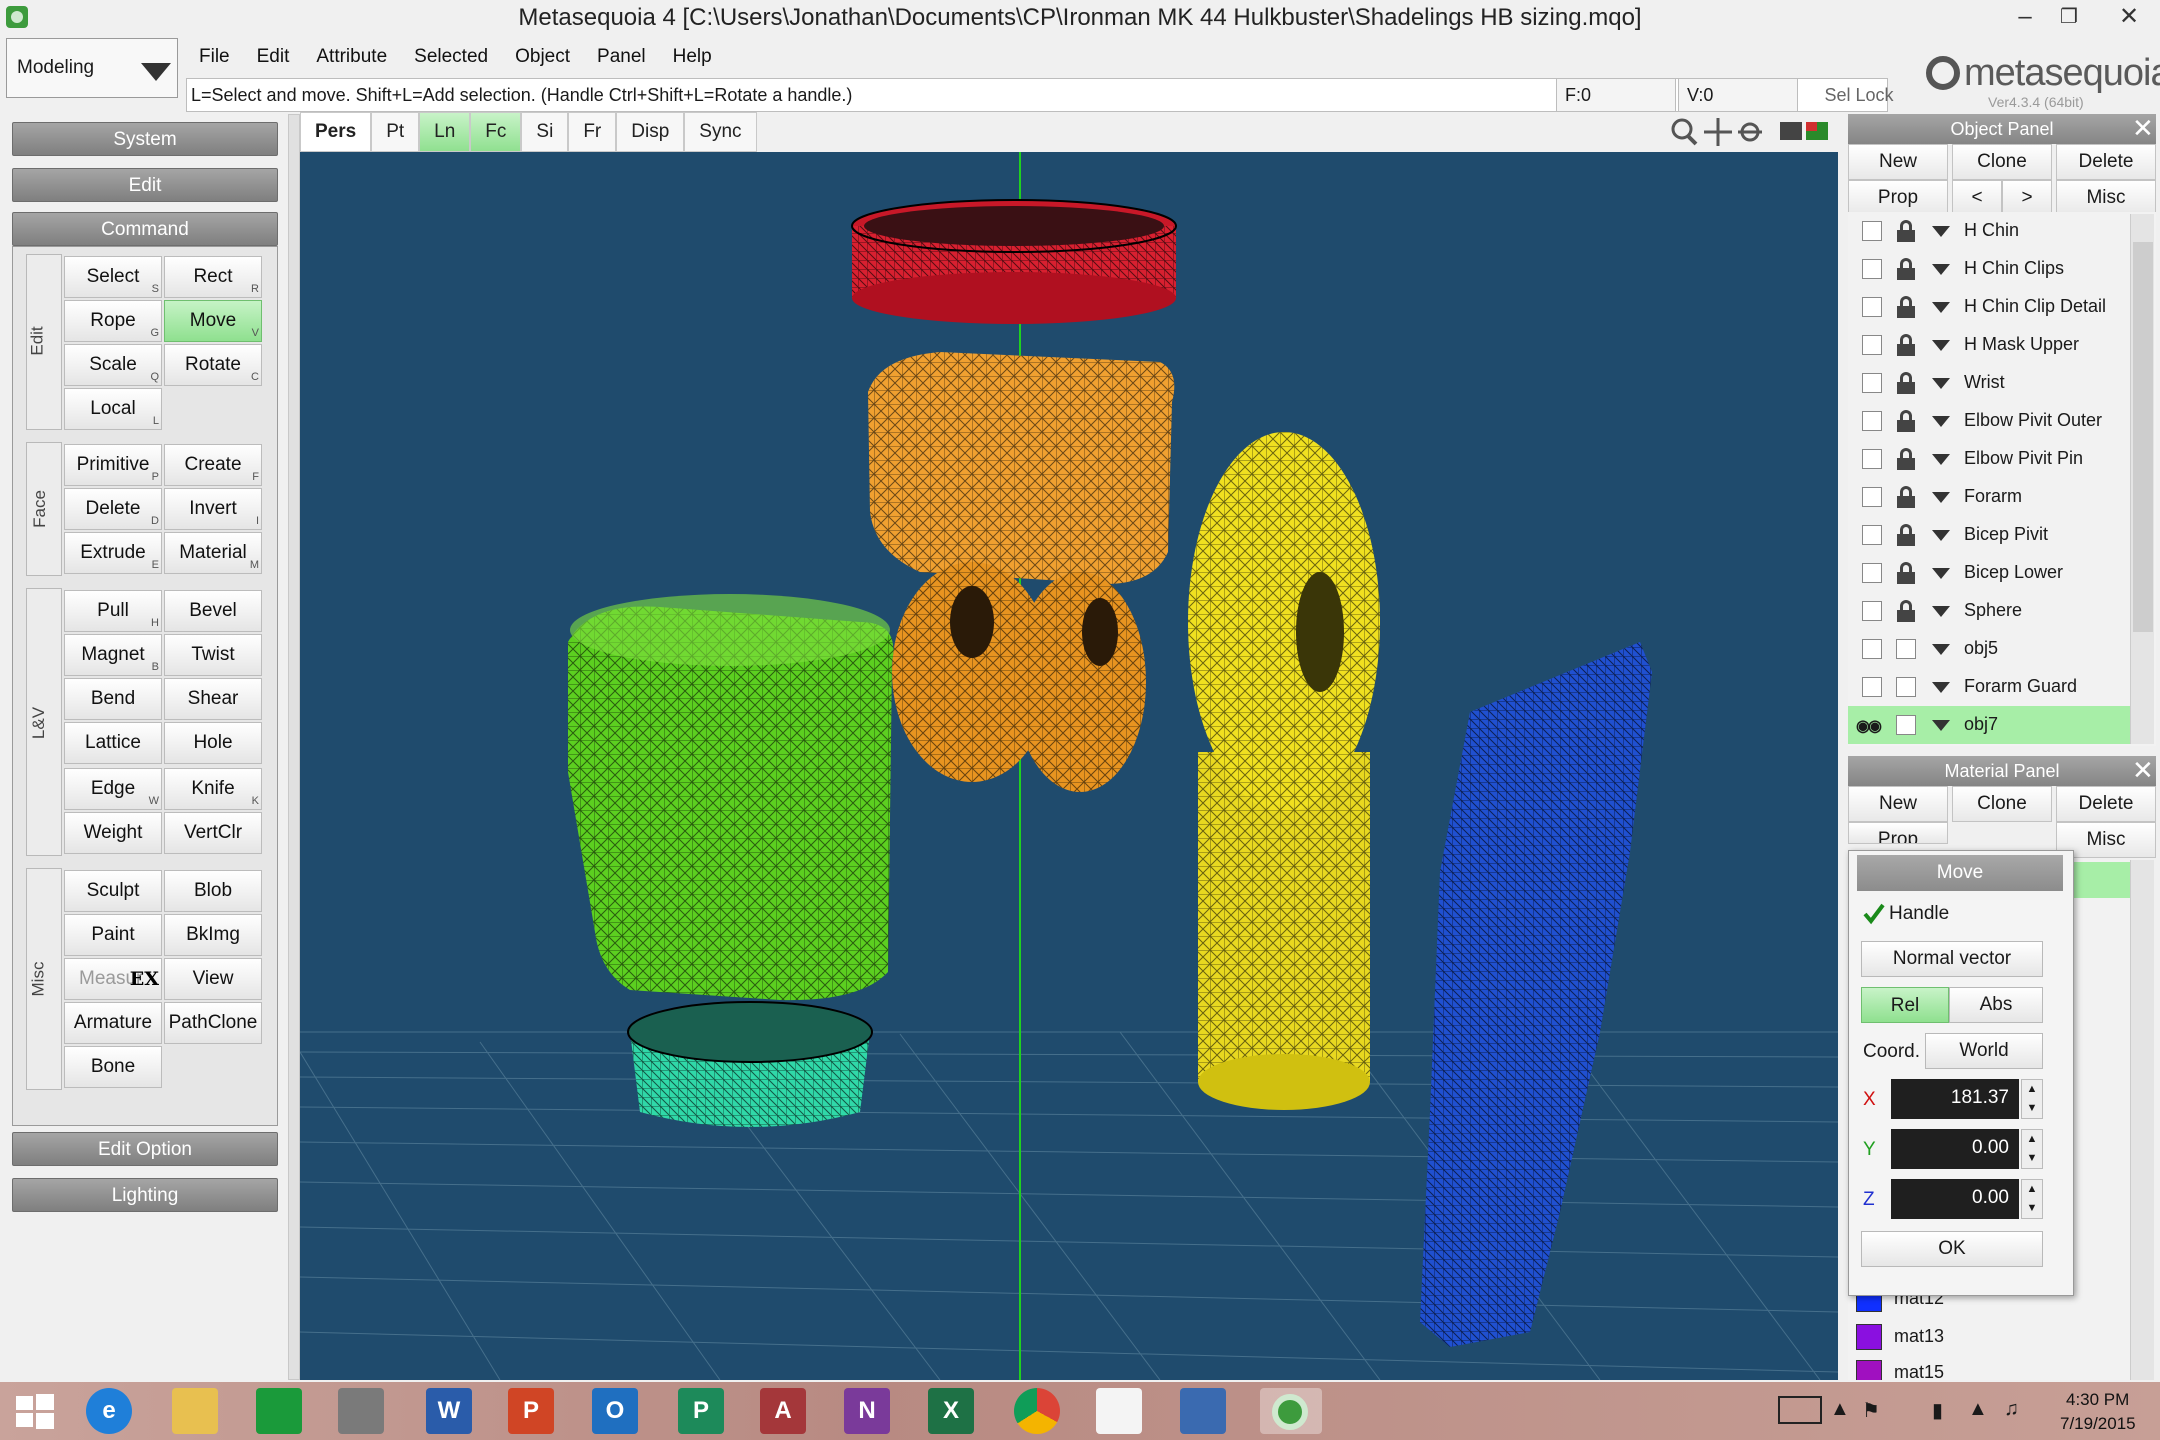 This screenshot has height=1440, width=2160. Describe the element at coordinates (2129, 17) in the screenshot. I see `close-button: ✕` at that location.